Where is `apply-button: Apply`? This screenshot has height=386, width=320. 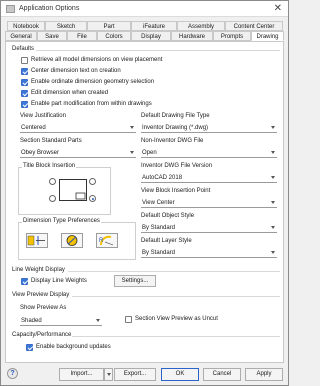 apply-button: Apply is located at coordinates (264, 374).